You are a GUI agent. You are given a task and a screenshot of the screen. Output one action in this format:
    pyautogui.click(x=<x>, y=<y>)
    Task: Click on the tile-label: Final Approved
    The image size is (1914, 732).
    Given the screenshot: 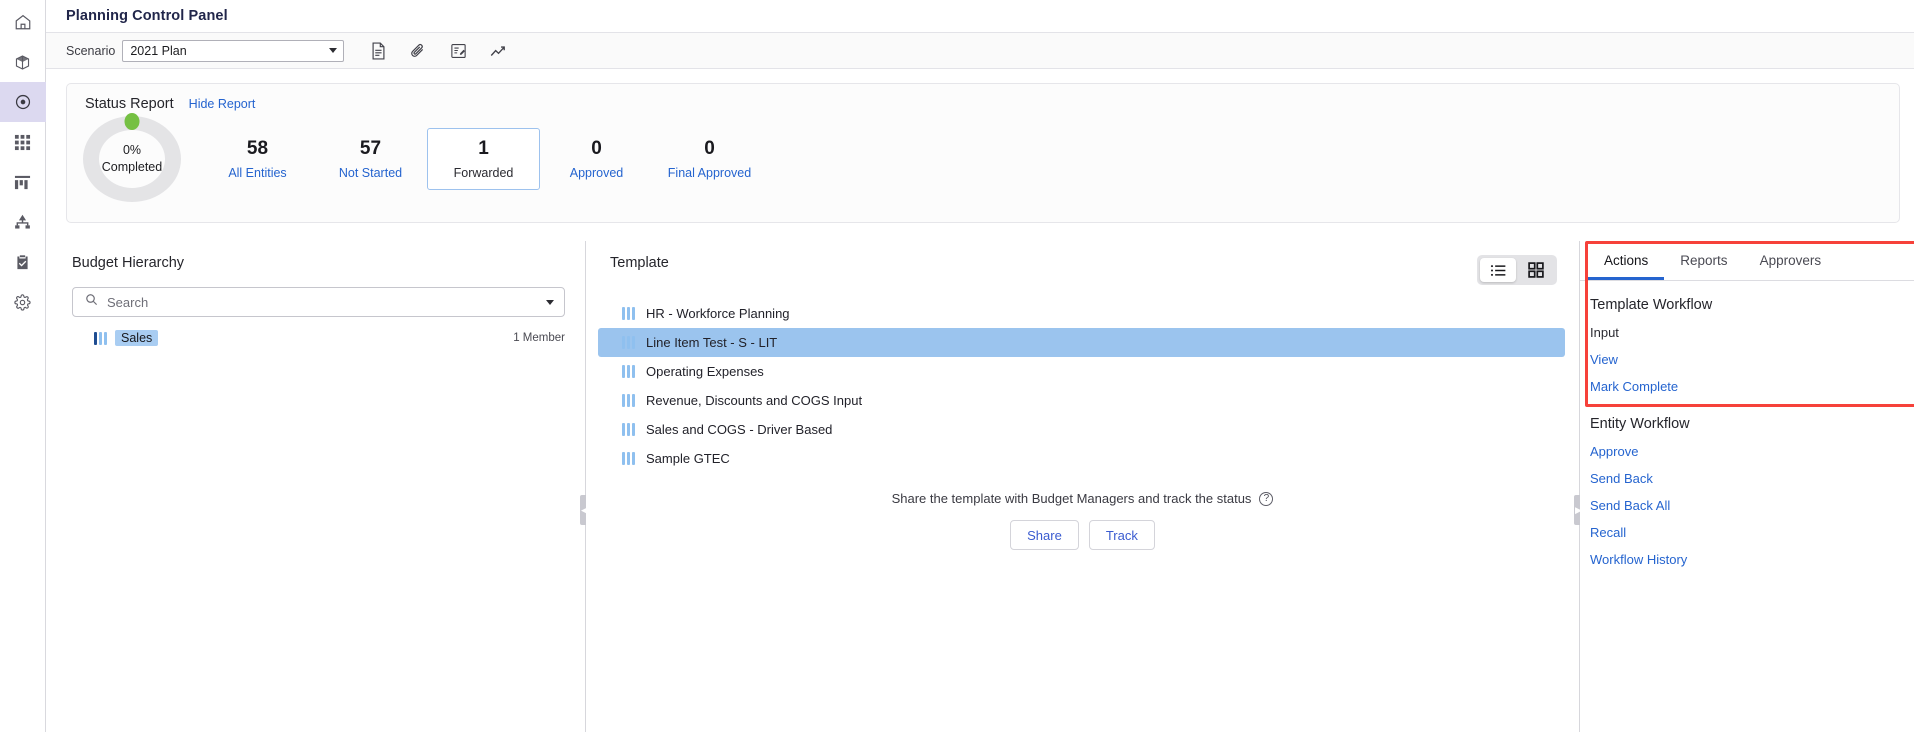 What is the action you would take?
    pyautogui.click(x=709, y=173)
    